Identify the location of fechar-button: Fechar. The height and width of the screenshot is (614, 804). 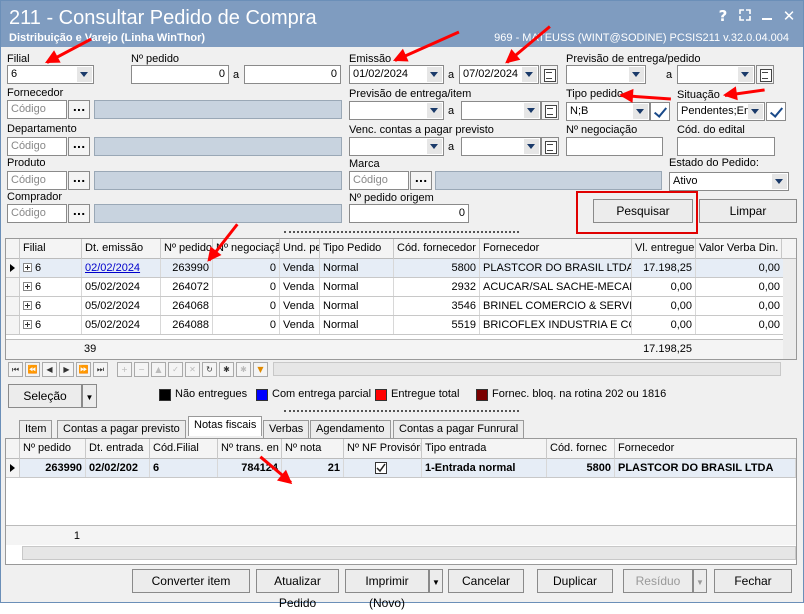
(753, 581).